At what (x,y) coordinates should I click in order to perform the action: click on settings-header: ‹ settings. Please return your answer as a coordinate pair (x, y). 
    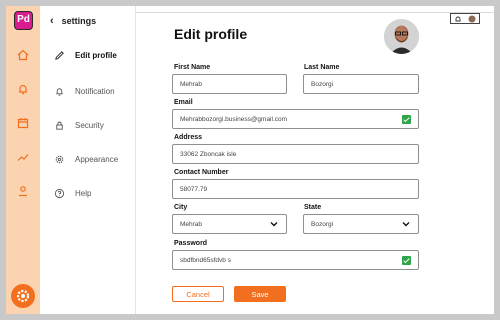
    Looking at the image, I should click on (73, 21).